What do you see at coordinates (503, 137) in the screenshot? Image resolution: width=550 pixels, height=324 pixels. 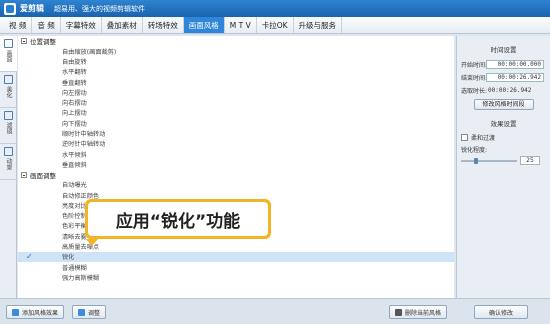 I see `smooth-transition-row: 柔和过渡` at bounding box center [503, 137].